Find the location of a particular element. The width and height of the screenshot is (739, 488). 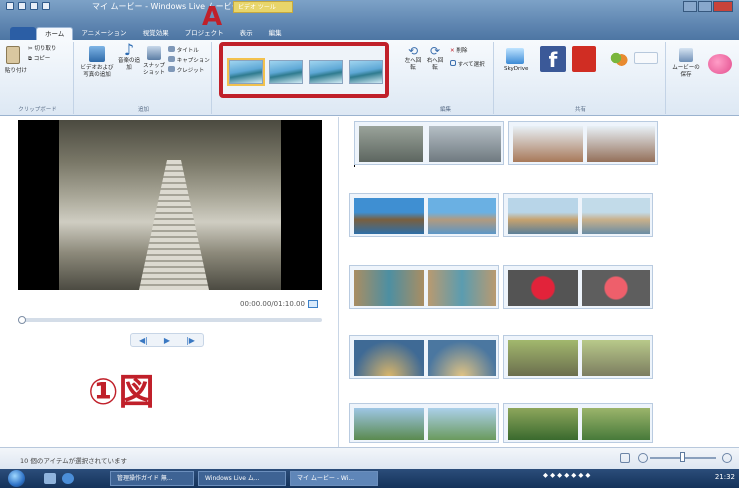

cut-button: ✂ 切り取り is located at coordinates (42, 49).